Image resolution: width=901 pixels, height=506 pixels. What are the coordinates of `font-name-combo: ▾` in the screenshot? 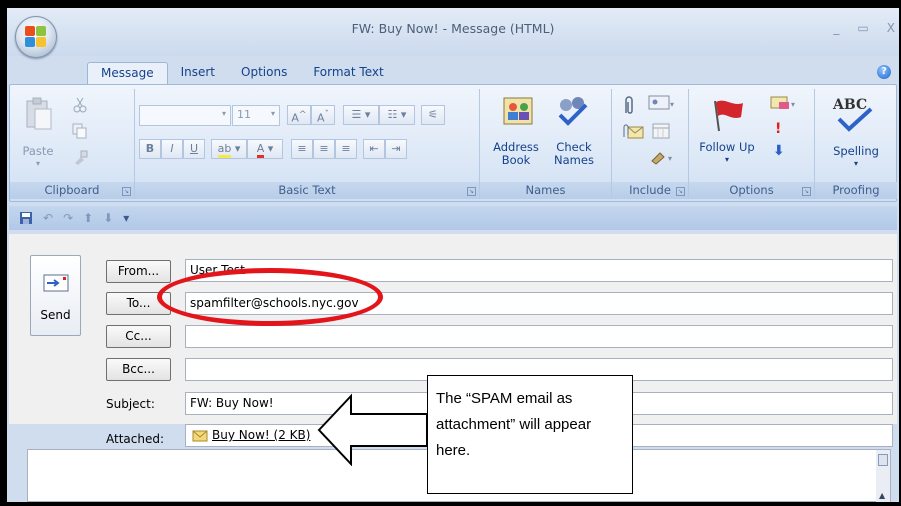 It's located at (185, 115).